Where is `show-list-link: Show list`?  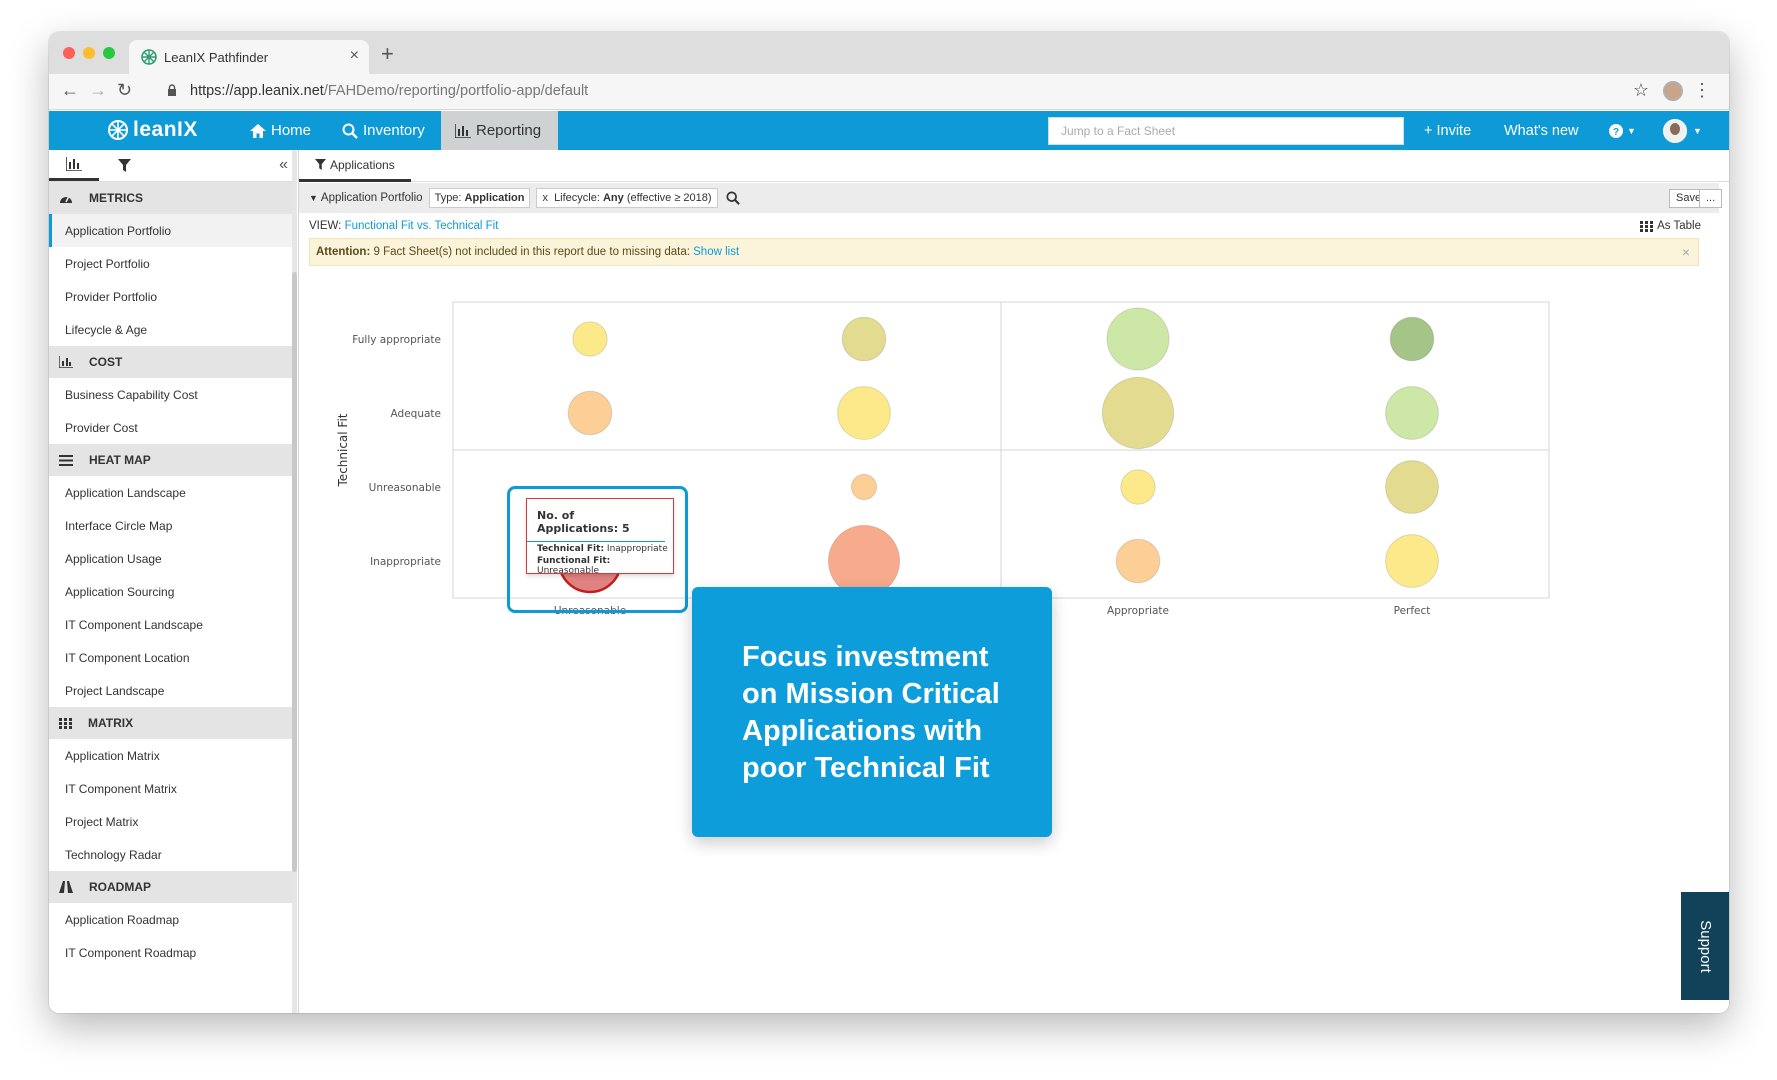
show-list-link: Show list is located at coordinates (716, 252).